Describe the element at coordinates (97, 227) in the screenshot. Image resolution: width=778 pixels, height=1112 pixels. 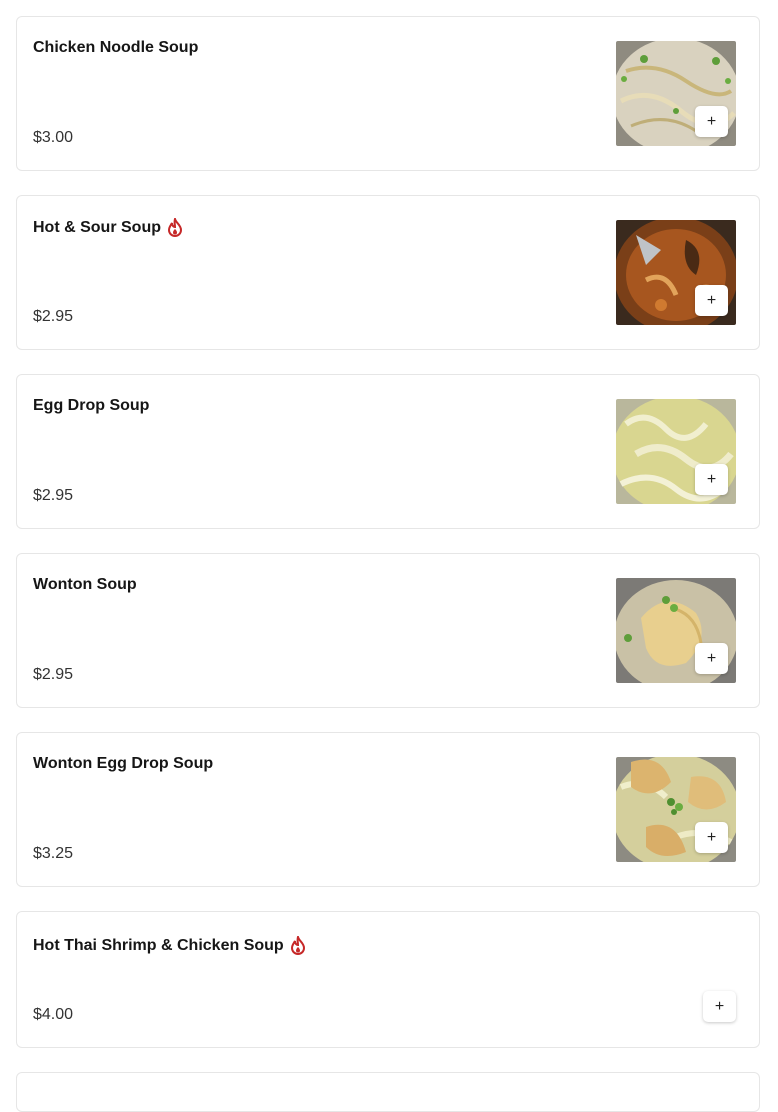
I see `item-name-text: Hot & Sour Soup` at that location.